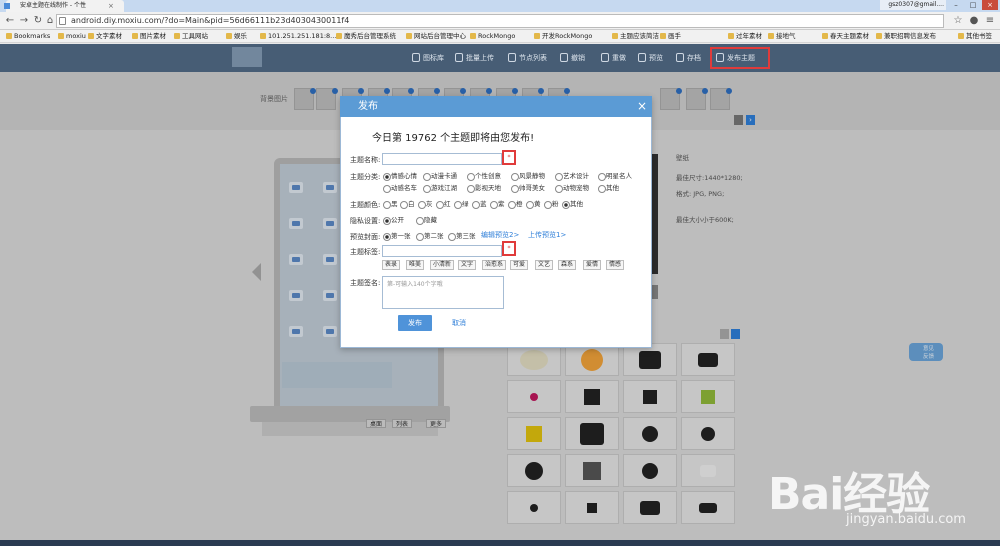  I want to click on edit-preview-link: 编辑预览2>, so click(500, 235).